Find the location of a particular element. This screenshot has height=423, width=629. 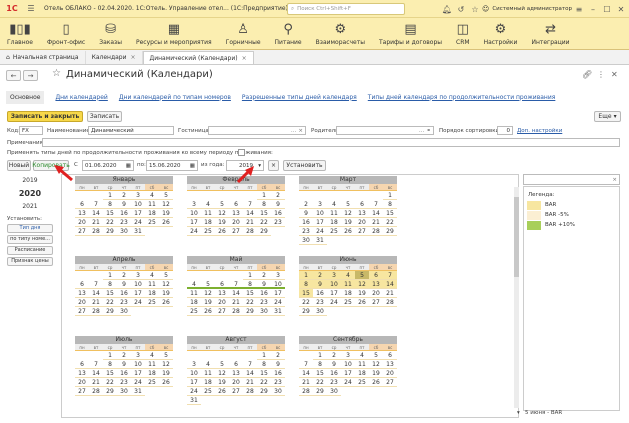

section-label: Фронт-офис is located at coordinates (66, 42).